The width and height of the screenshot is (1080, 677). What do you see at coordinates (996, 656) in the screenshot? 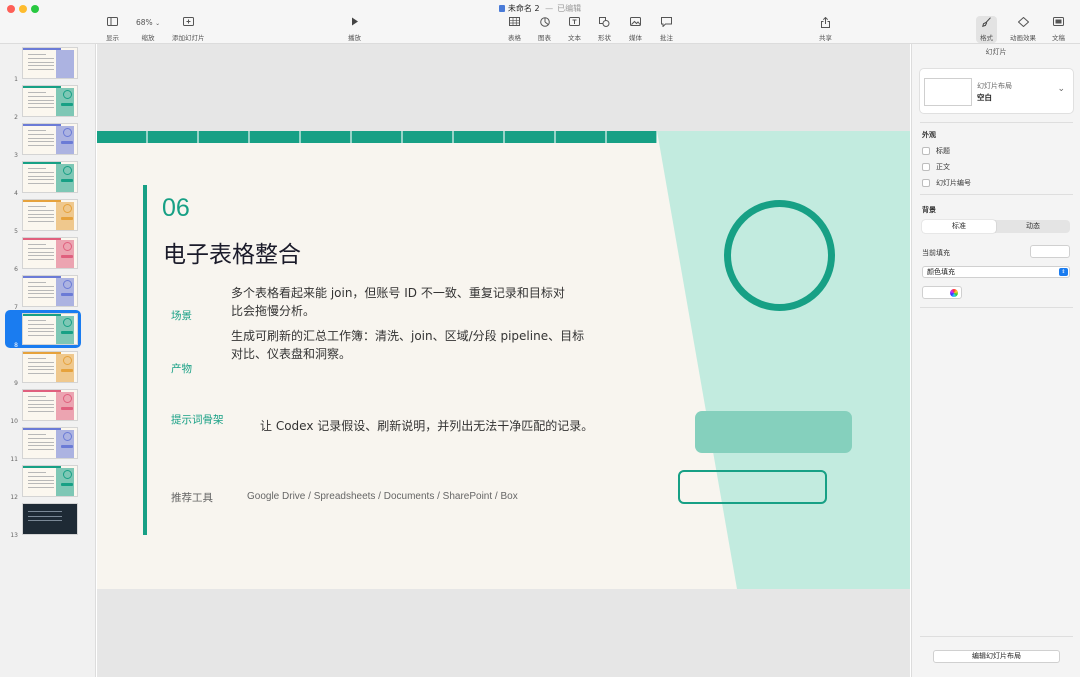
I see `edit-slide-layout-button: 编辑幻灯片布局` at bounding box center [996, 656].